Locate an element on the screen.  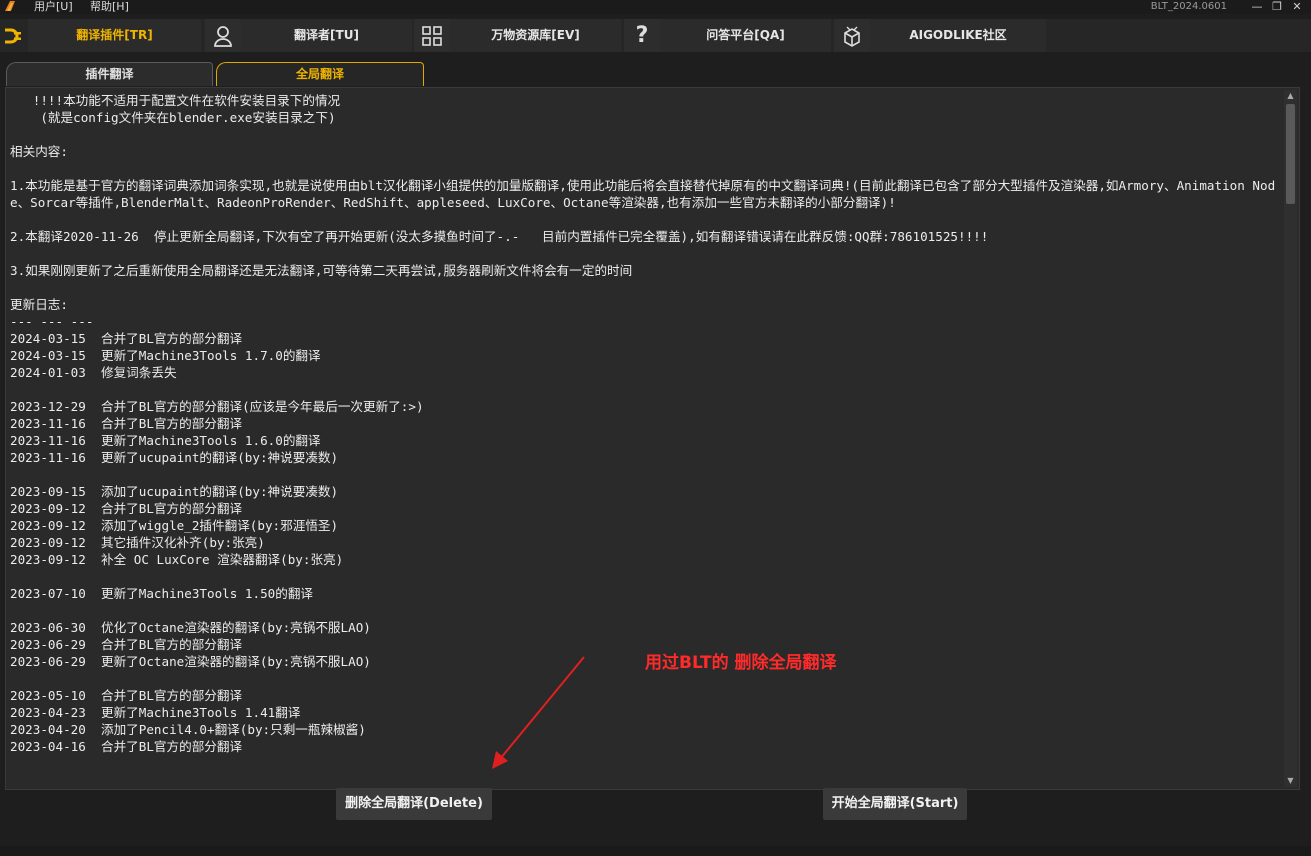
vertical-scrollbar: ▲ ▼ is located at coordinates (1290, 438).